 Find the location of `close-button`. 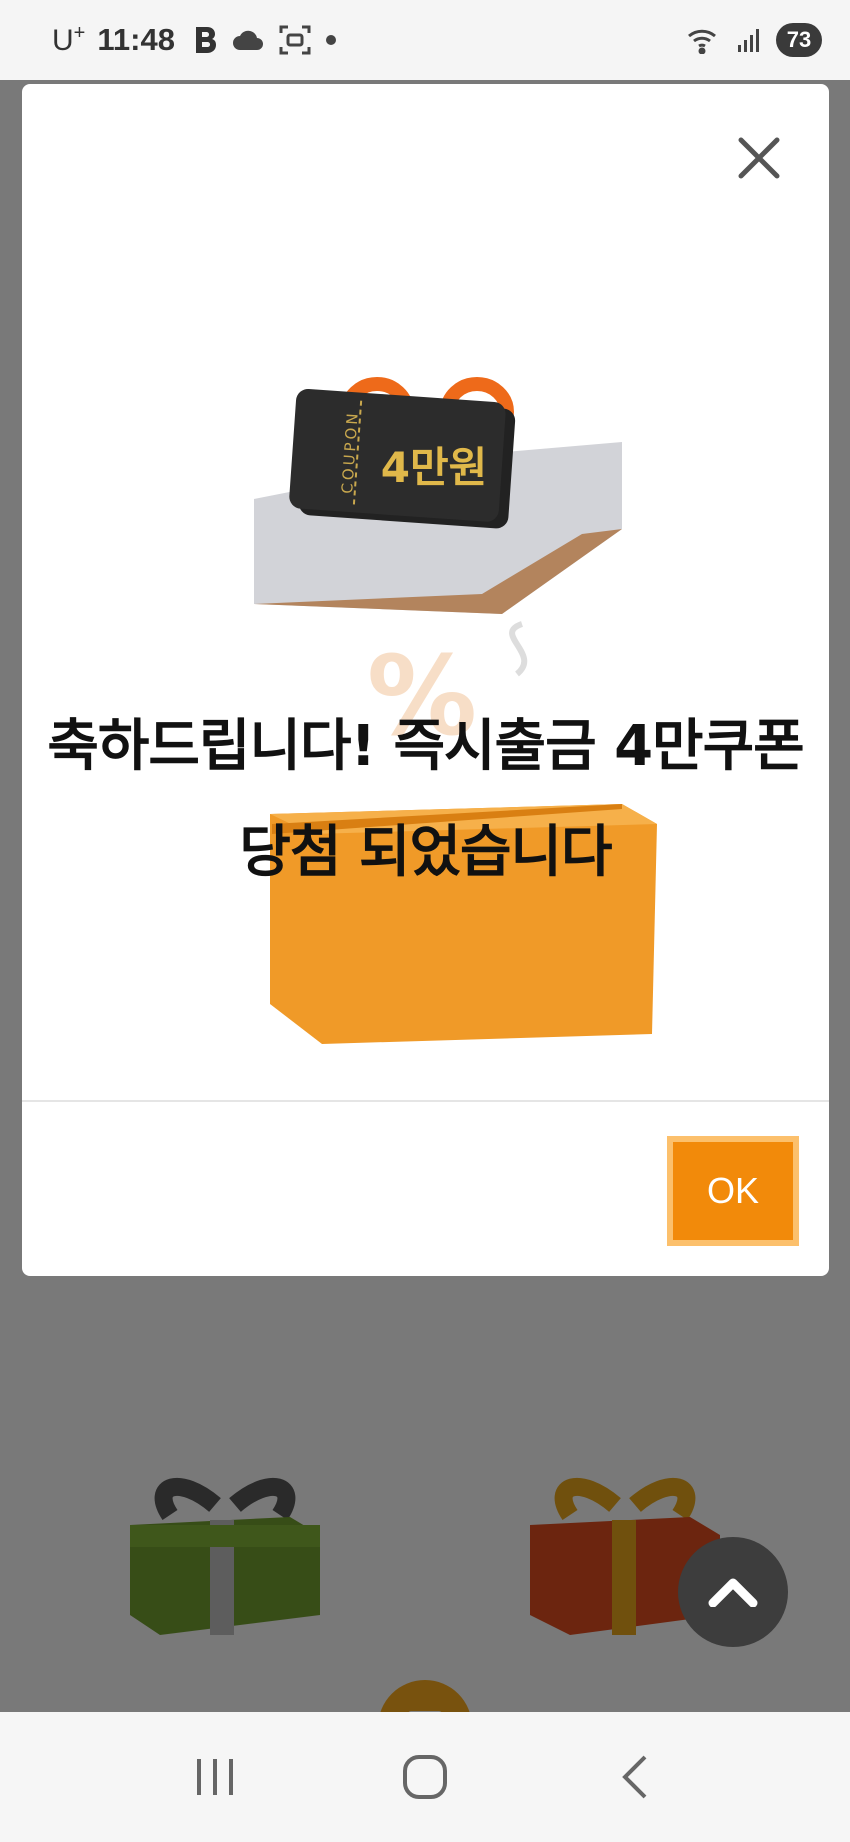

close-button is located at coordinates (759, 158).